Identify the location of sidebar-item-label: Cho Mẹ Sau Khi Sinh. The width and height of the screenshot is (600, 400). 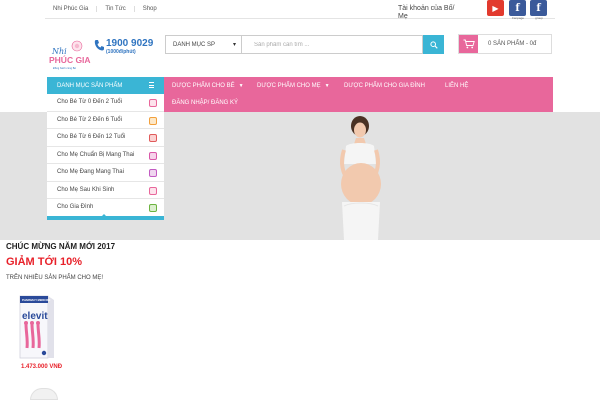
(86, 189).